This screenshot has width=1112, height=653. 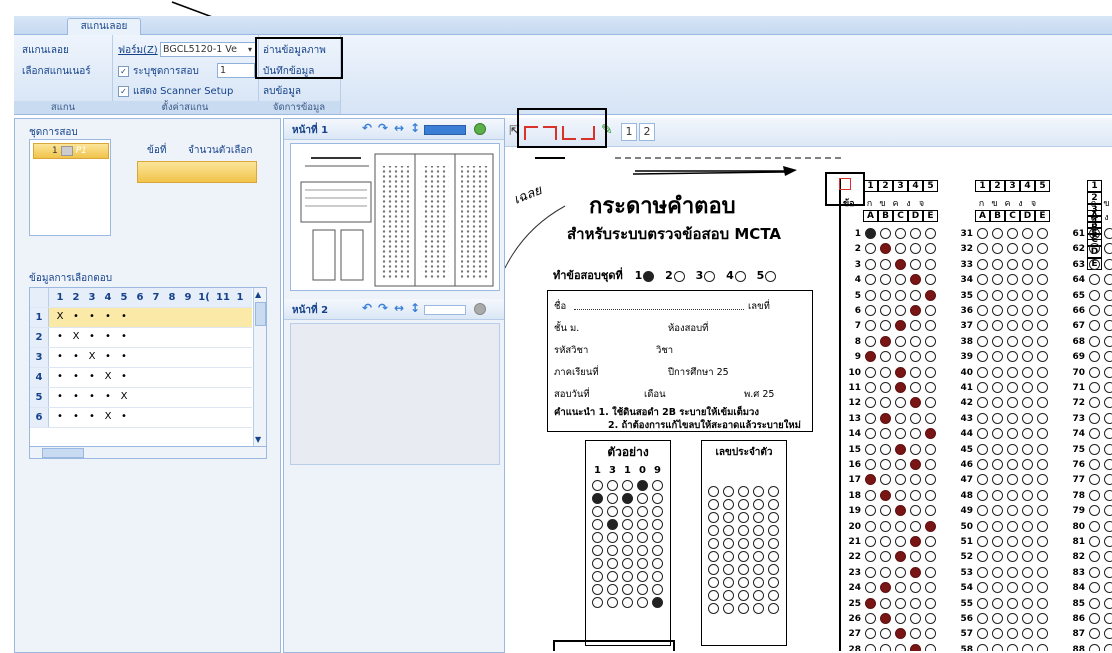 I want to click on form-select: BGCL5120-1 Ve ▾, so click(x=208, y=49).